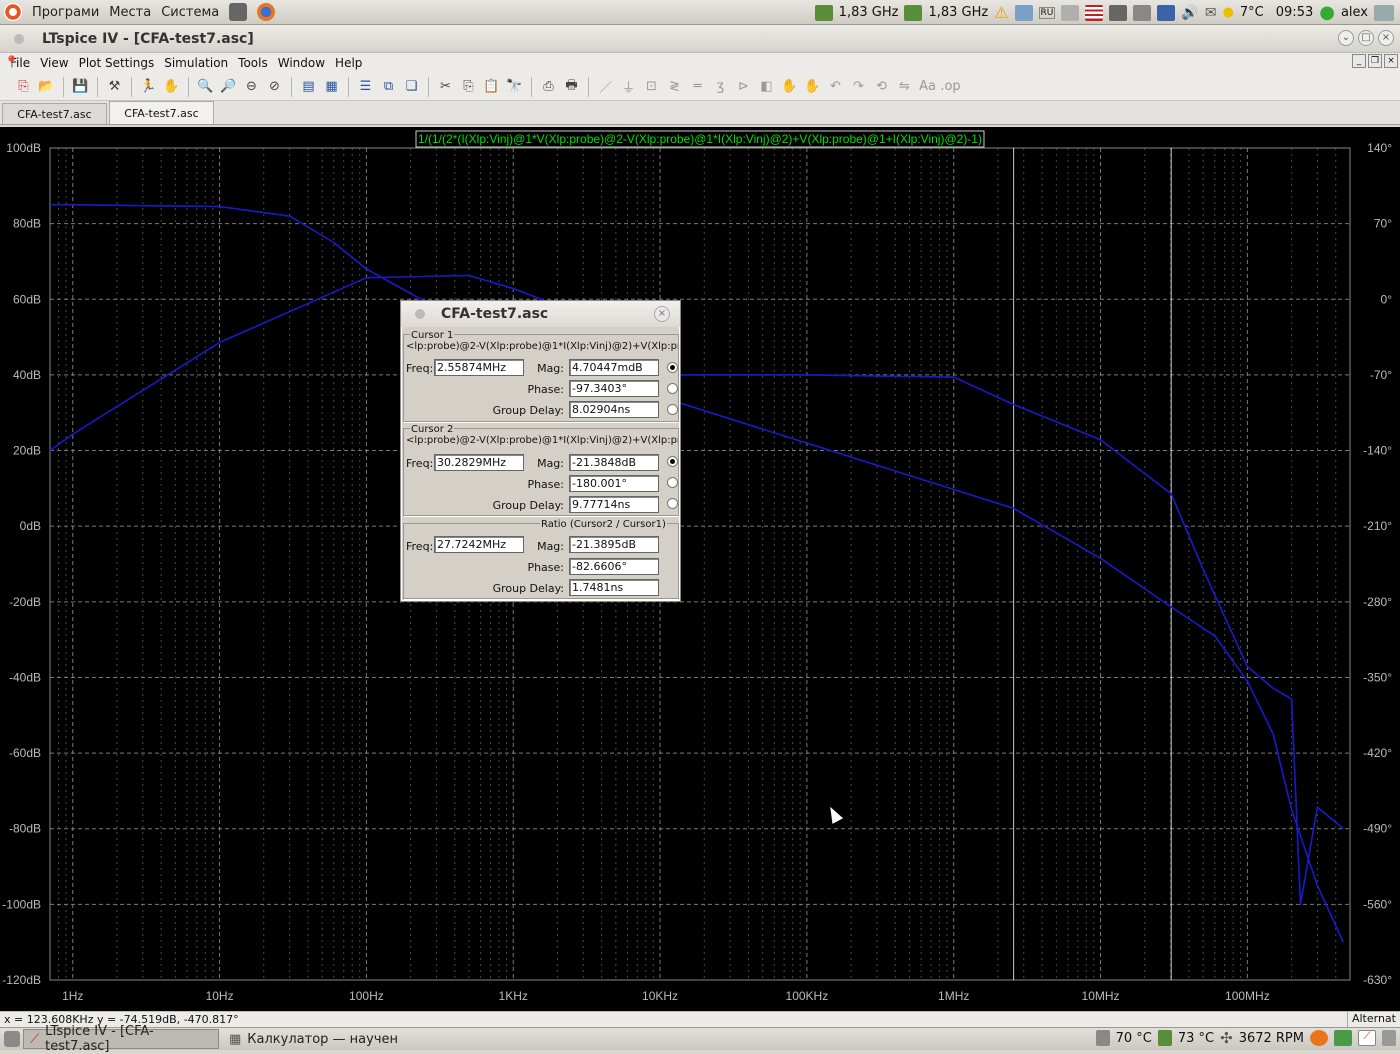 Image resolution: width=1400 pixels, height=1054 pixels. Describe the element at coordinates (308, 86) in the screenshot. I see `autorange-icon: ▤` at that location.